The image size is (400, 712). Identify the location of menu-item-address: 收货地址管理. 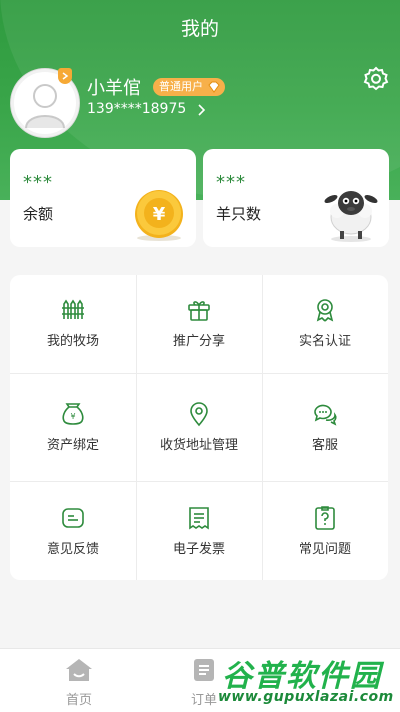
(199, 429).